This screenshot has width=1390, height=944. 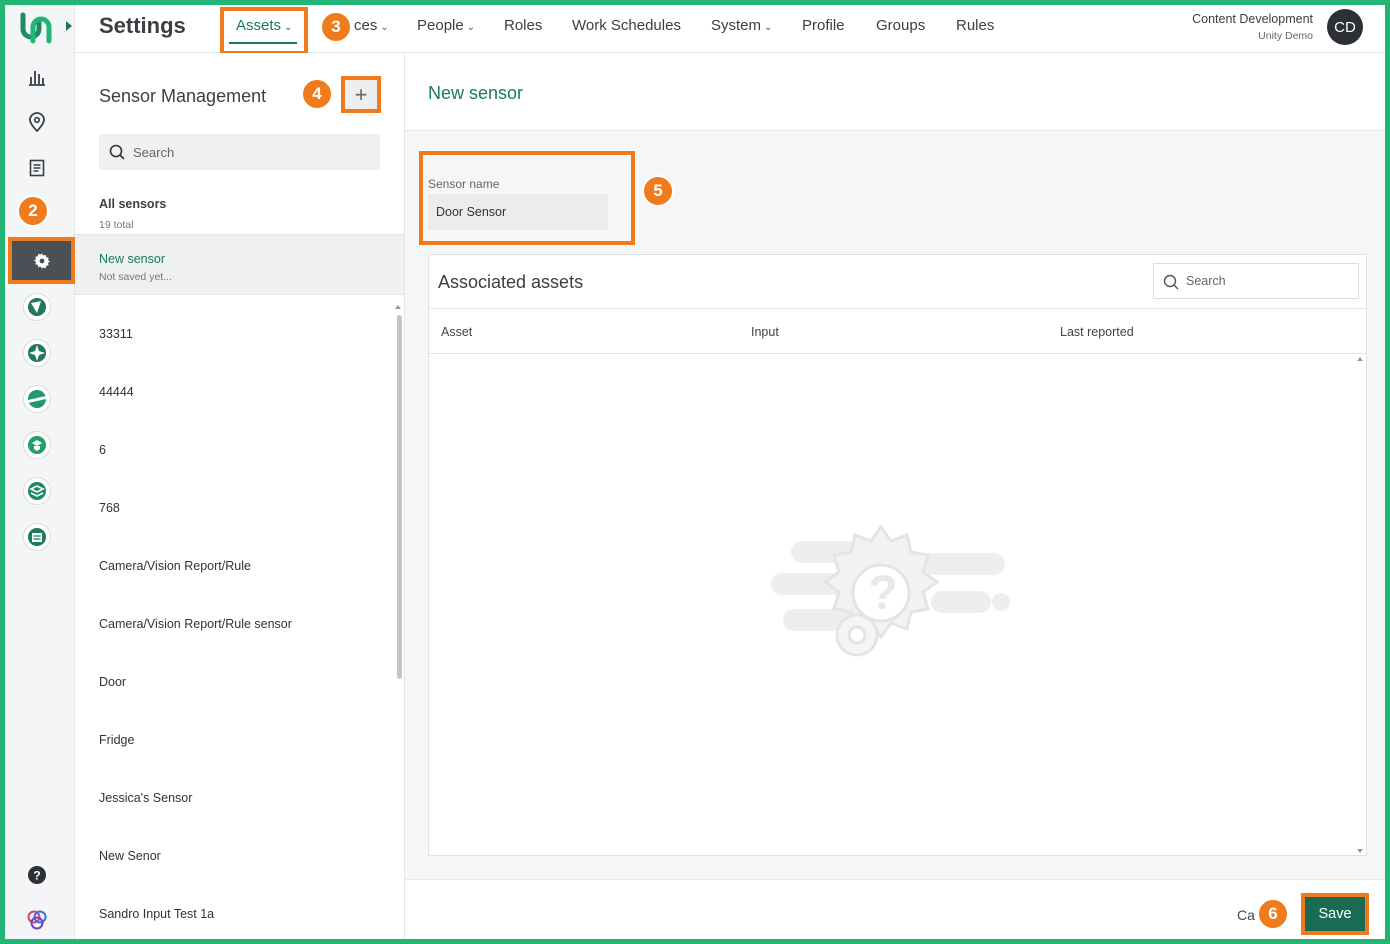 I want to click on avatar: CD, so click(x=1345, y=27).